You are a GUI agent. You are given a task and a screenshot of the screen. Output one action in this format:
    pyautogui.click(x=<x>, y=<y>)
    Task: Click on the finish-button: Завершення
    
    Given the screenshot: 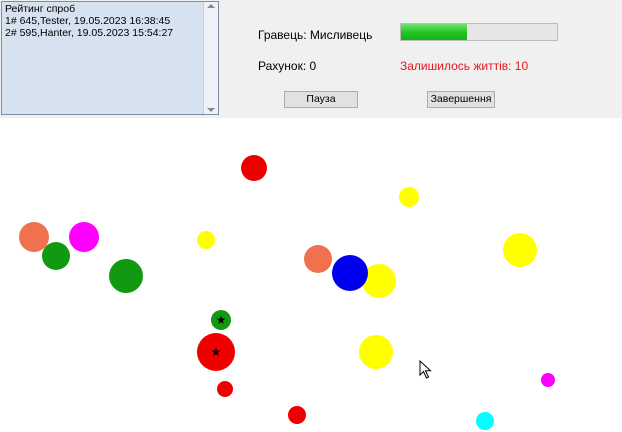 What is the action you would take?
    pyautogui.click(x=461, y=99)
    